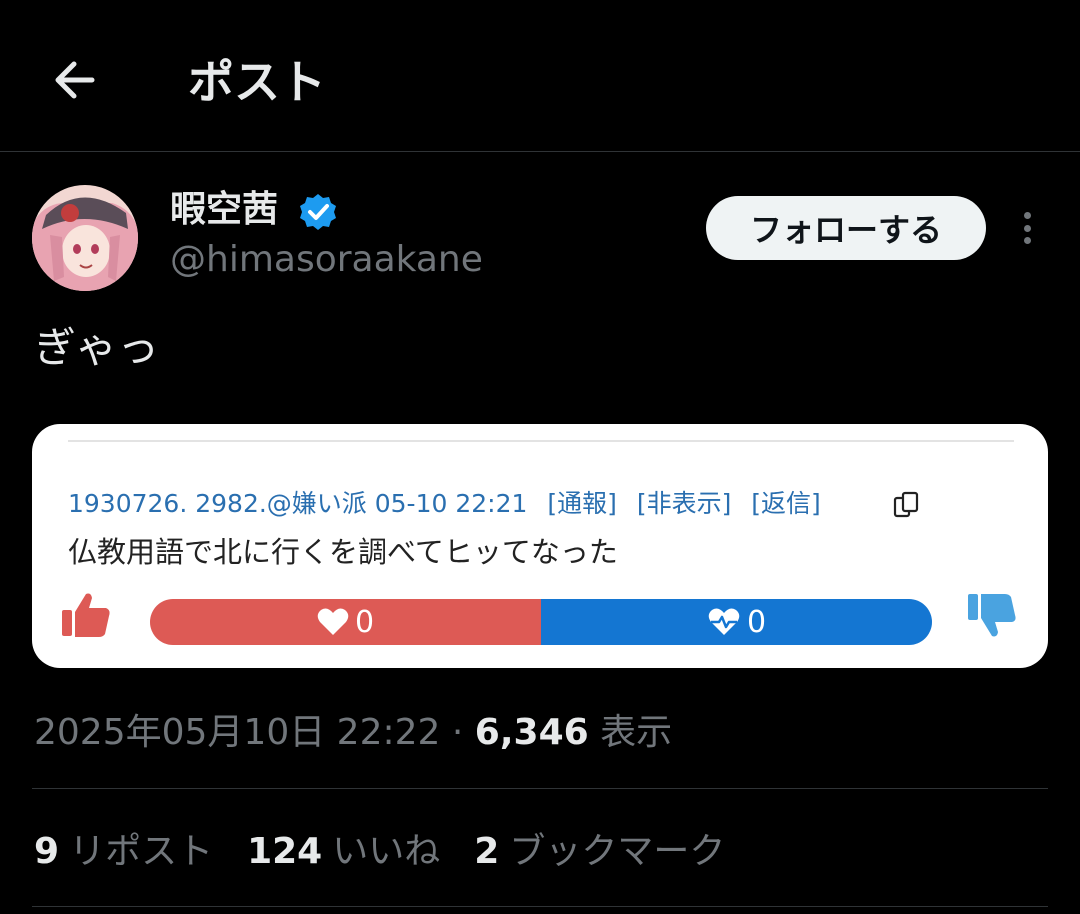  I want to click on timestamp-row: 2025年05月10日 22:22 · 6,346 表示, so click(353, 733).